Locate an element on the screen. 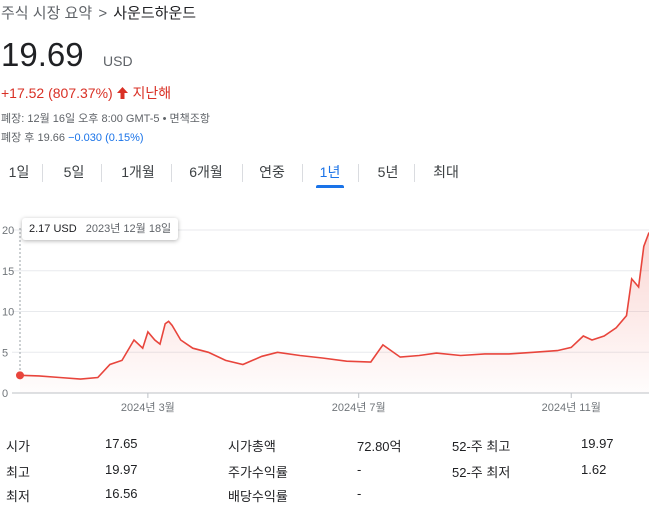 The width and height of the screenshot is (649, 508). chart-tooltip: 2.17 USD 2023년 12월 18일 is located at coordinates (100, 229).